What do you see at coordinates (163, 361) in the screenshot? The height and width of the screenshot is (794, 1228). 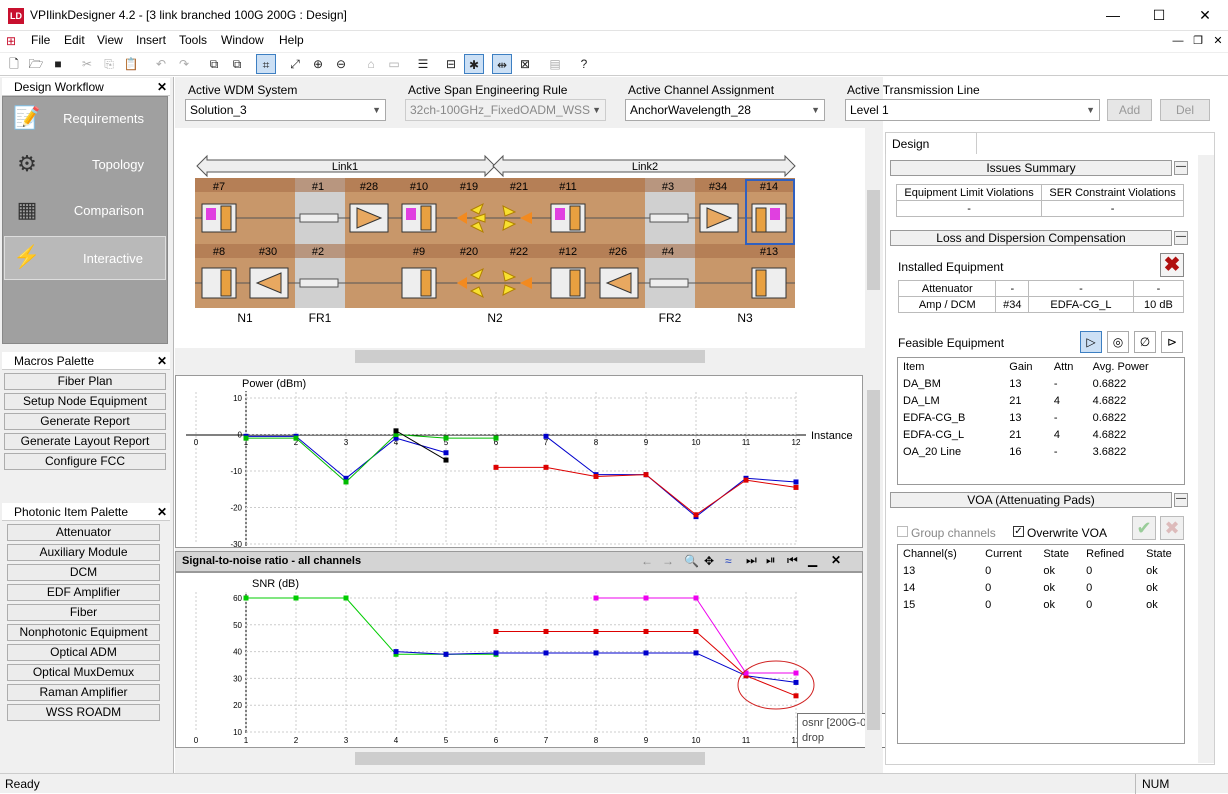 I see `macros-close-icon: ✕` at bounding box center [163, 361].